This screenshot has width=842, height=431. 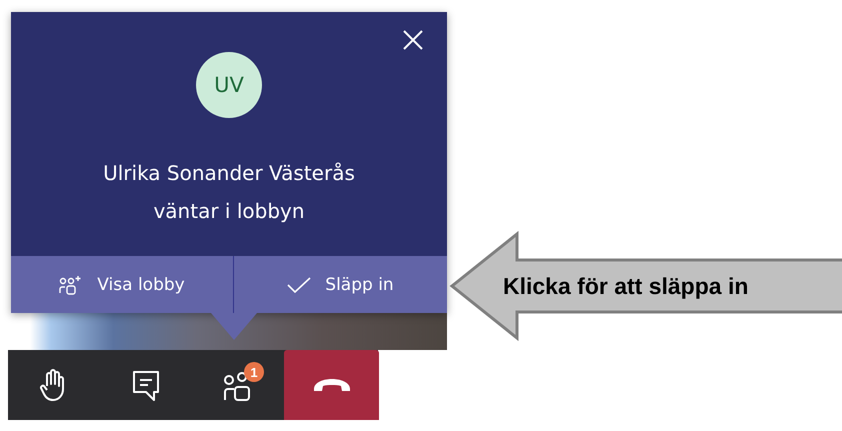 I want to click on hang-up-icon, so click(x=332, y=385).